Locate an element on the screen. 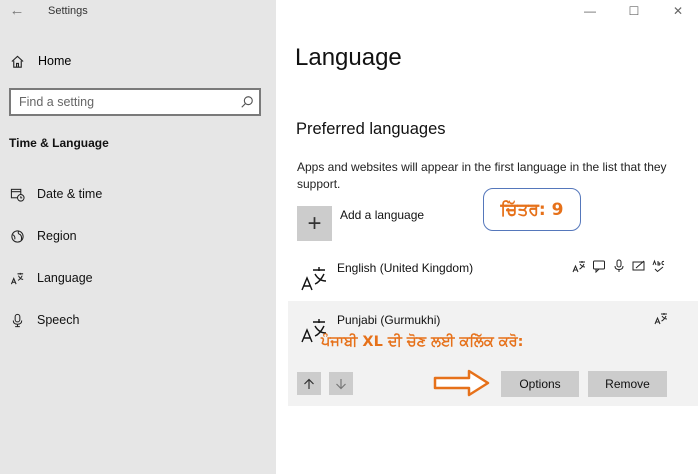 This screenshot has width=700, height=474. sidebar-item-date-time: Date & time is located at coordinates (56, 194).